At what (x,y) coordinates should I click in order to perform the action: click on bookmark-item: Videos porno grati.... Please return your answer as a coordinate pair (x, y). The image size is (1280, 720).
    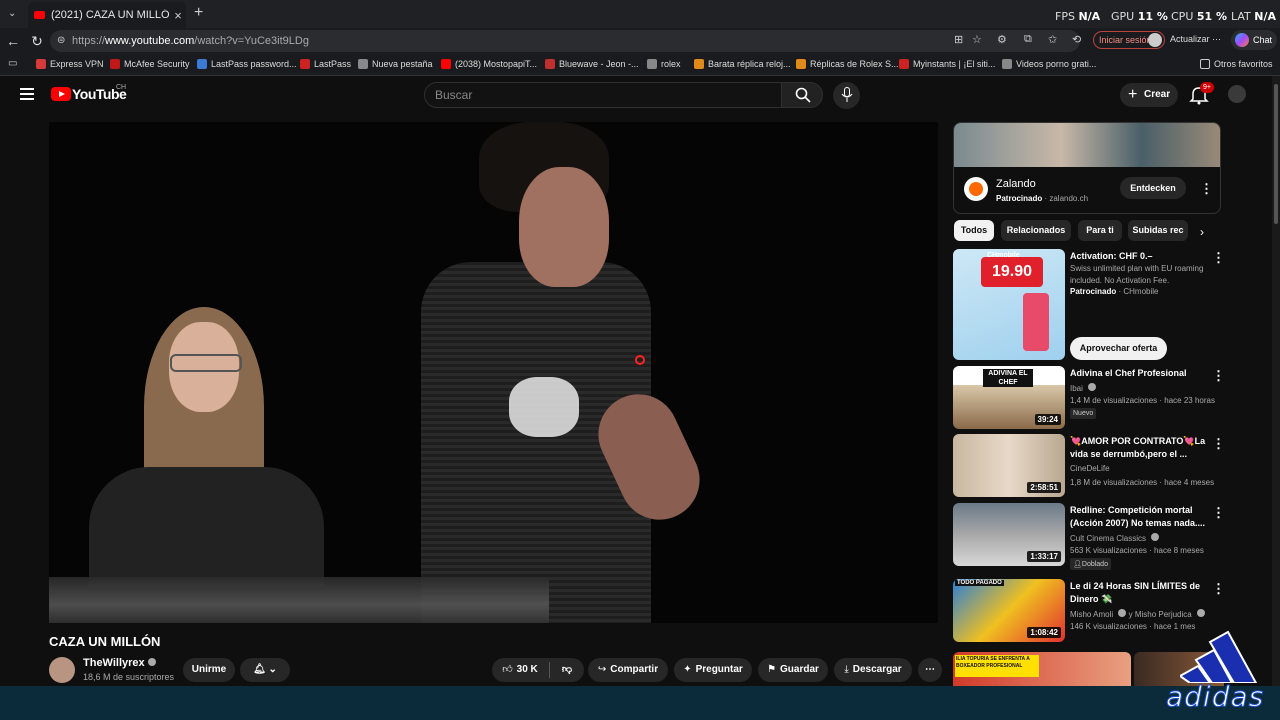
    Looking at the image, I should click on (1049, 64).